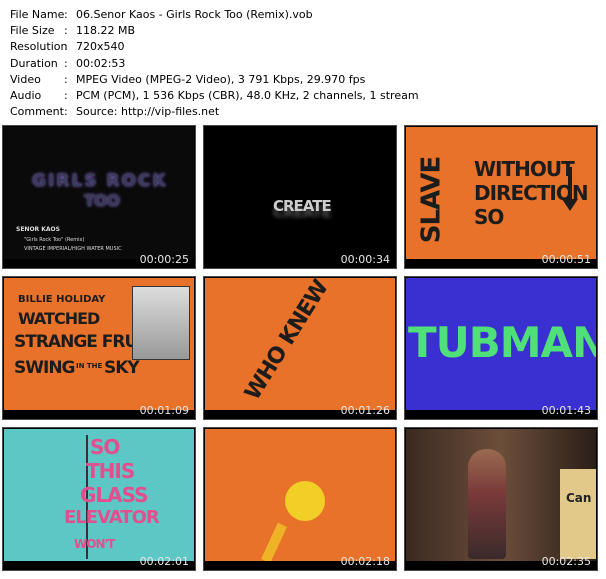  I want to click on info-label: File Name, so click(37, 14).